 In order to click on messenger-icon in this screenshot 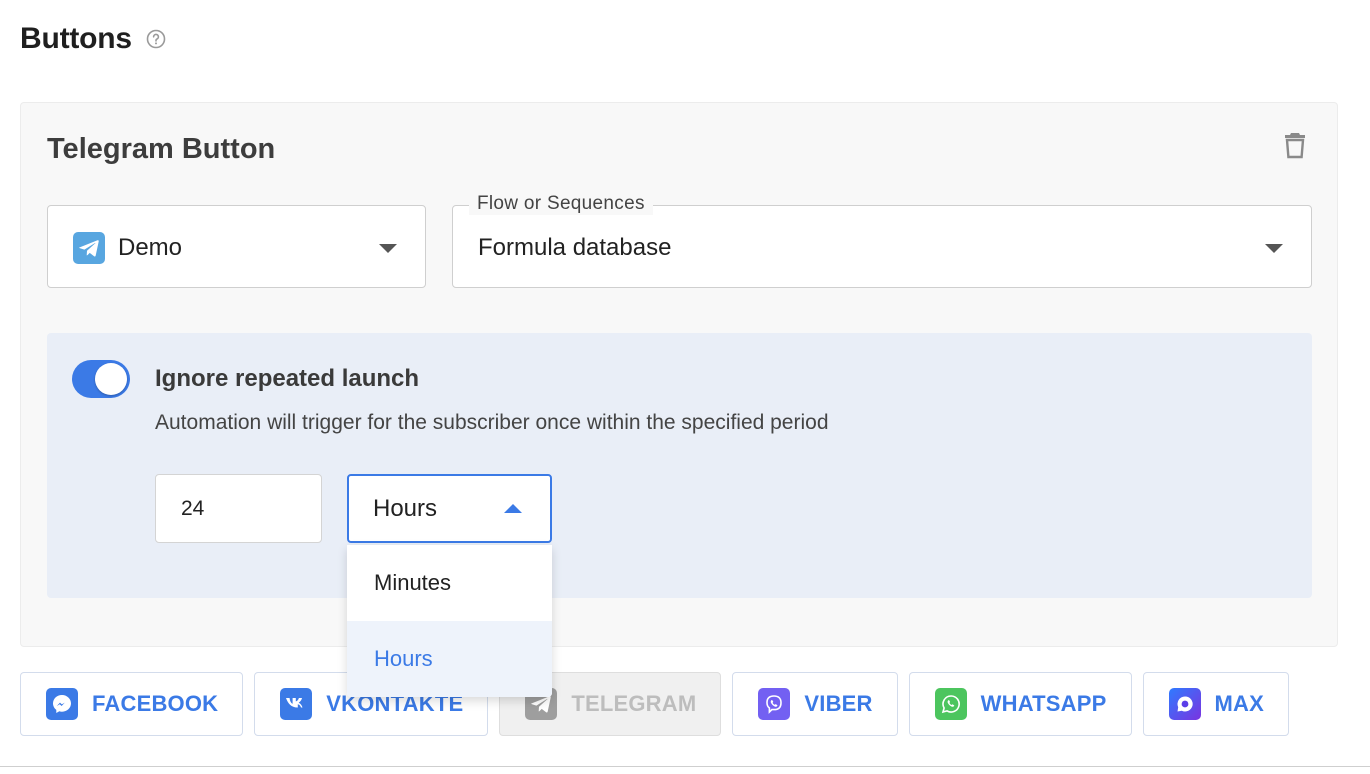, I will do `click(62, 704)`.